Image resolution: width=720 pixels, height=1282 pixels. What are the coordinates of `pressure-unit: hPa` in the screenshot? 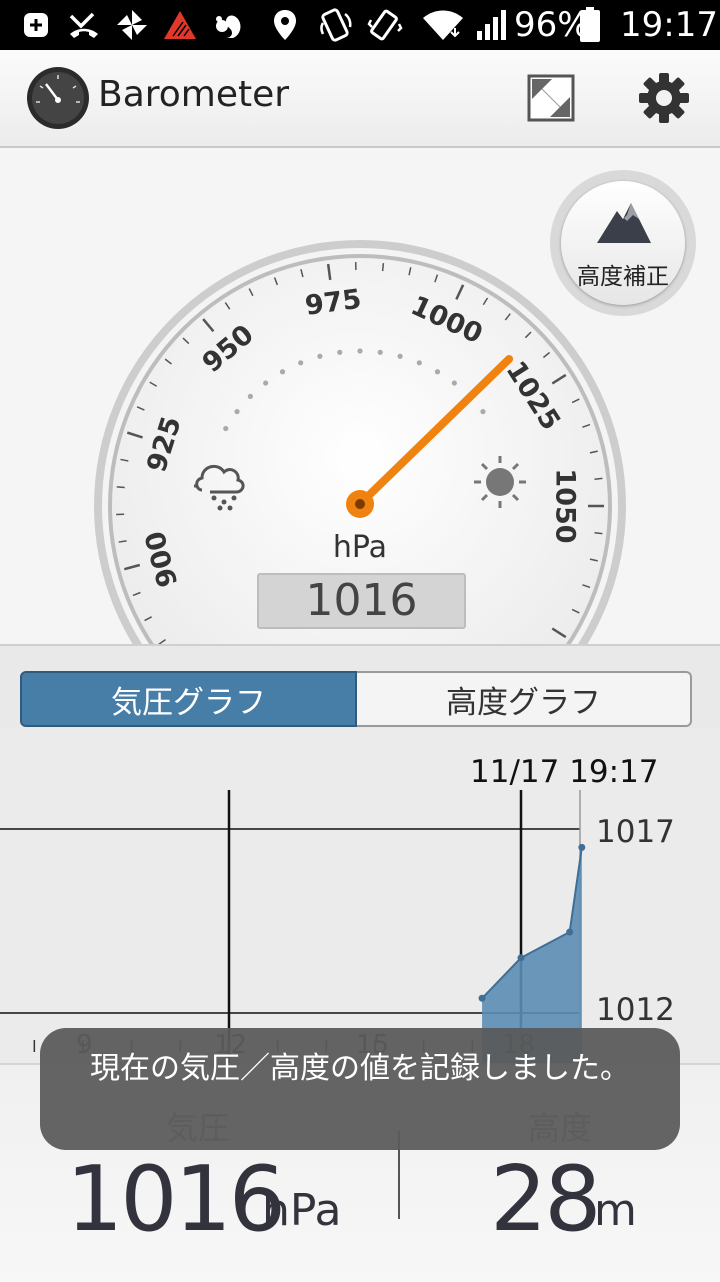 It's located at (301, 1210).